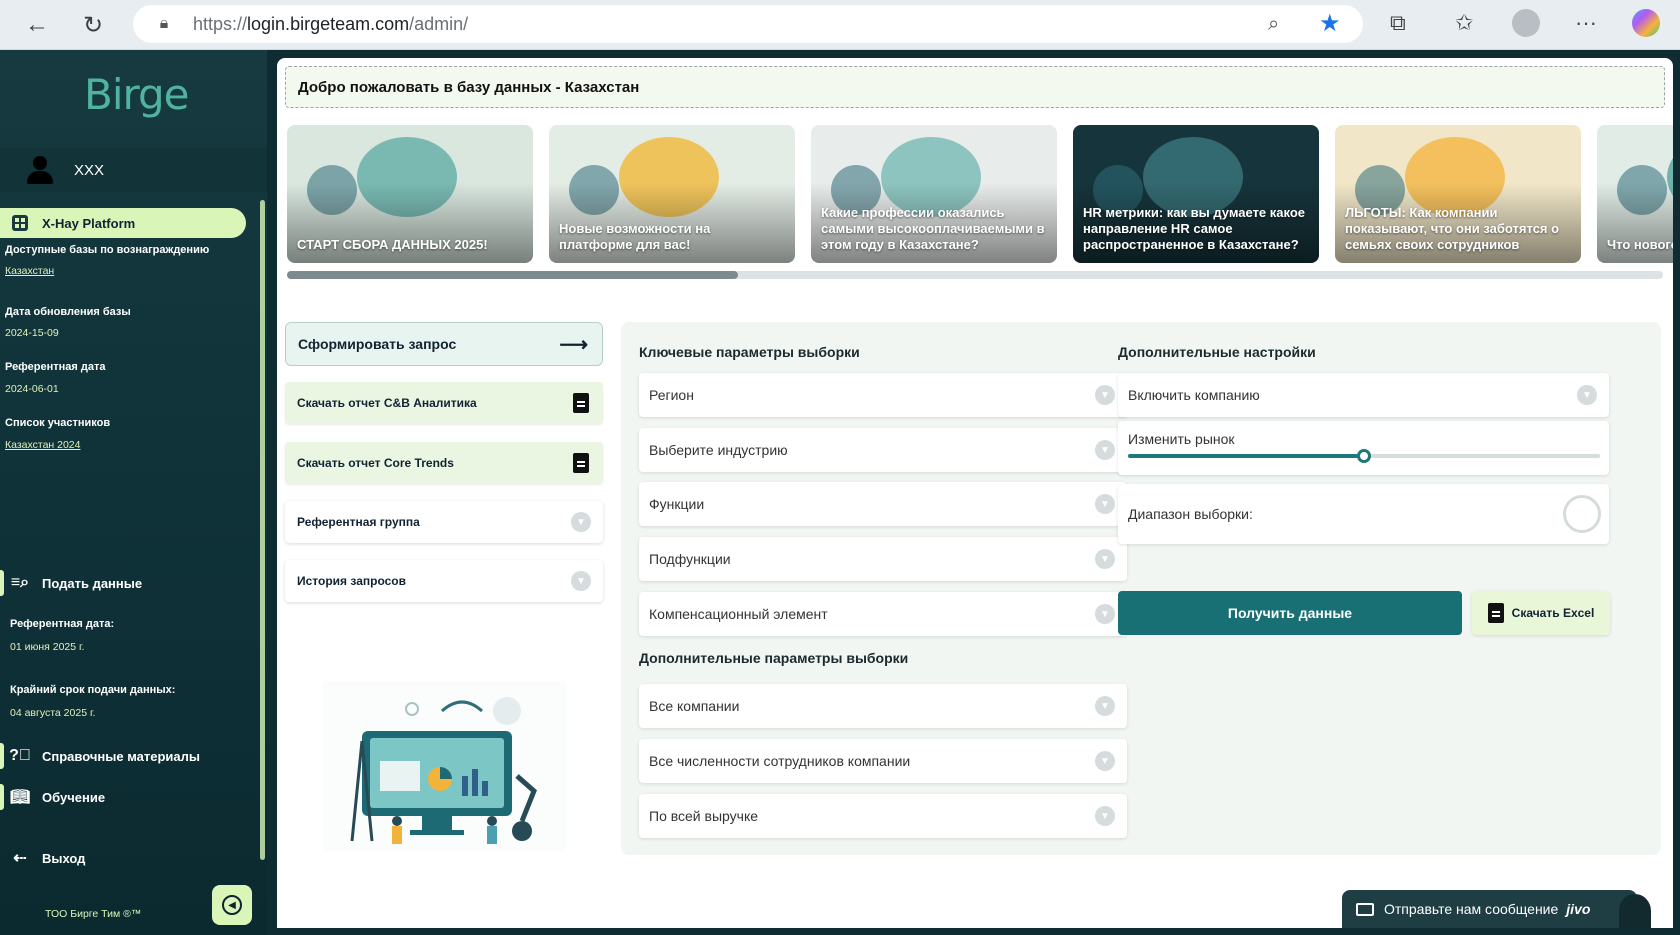  I want to click on region-select: Регион ▼, so click(883, 395).